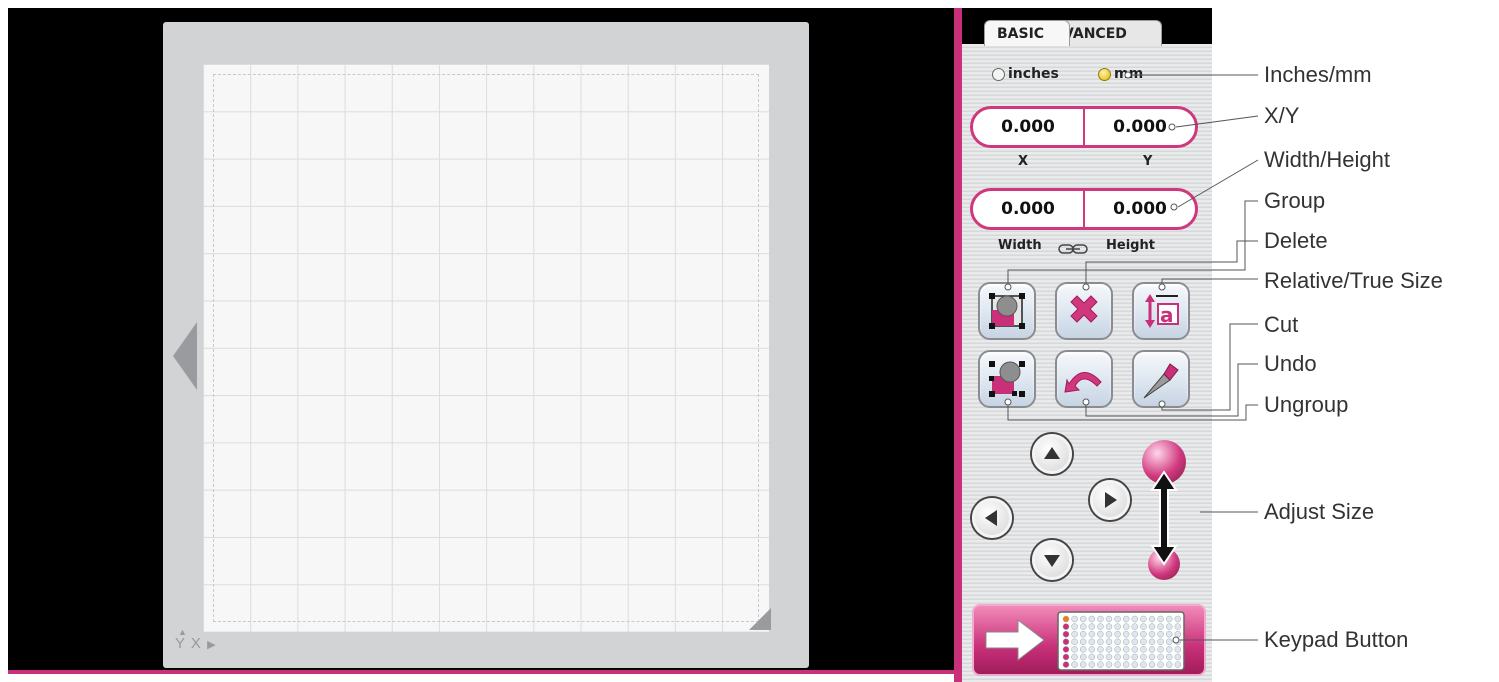  What do you see at coordinates (1282, 115) in the screenshot?
I see `callout-xy: X/Y` at bounding box center [1282, 115].